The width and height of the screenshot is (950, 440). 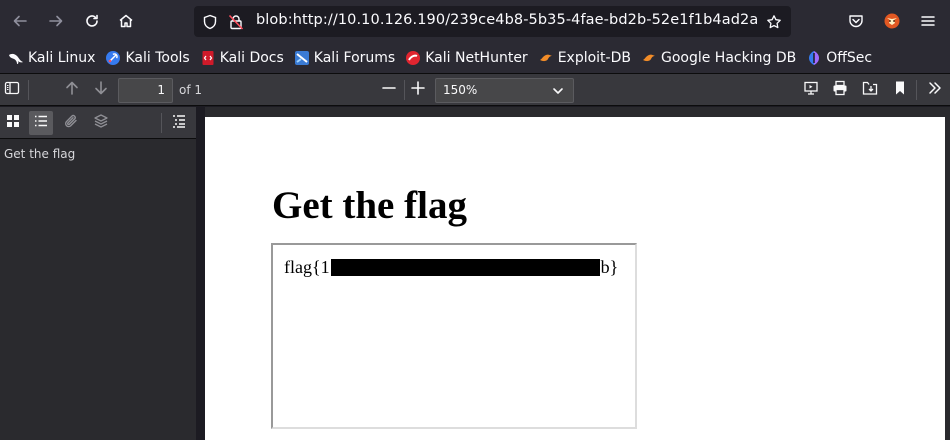 I want to click on list-icon, so click(x=41, y=123).